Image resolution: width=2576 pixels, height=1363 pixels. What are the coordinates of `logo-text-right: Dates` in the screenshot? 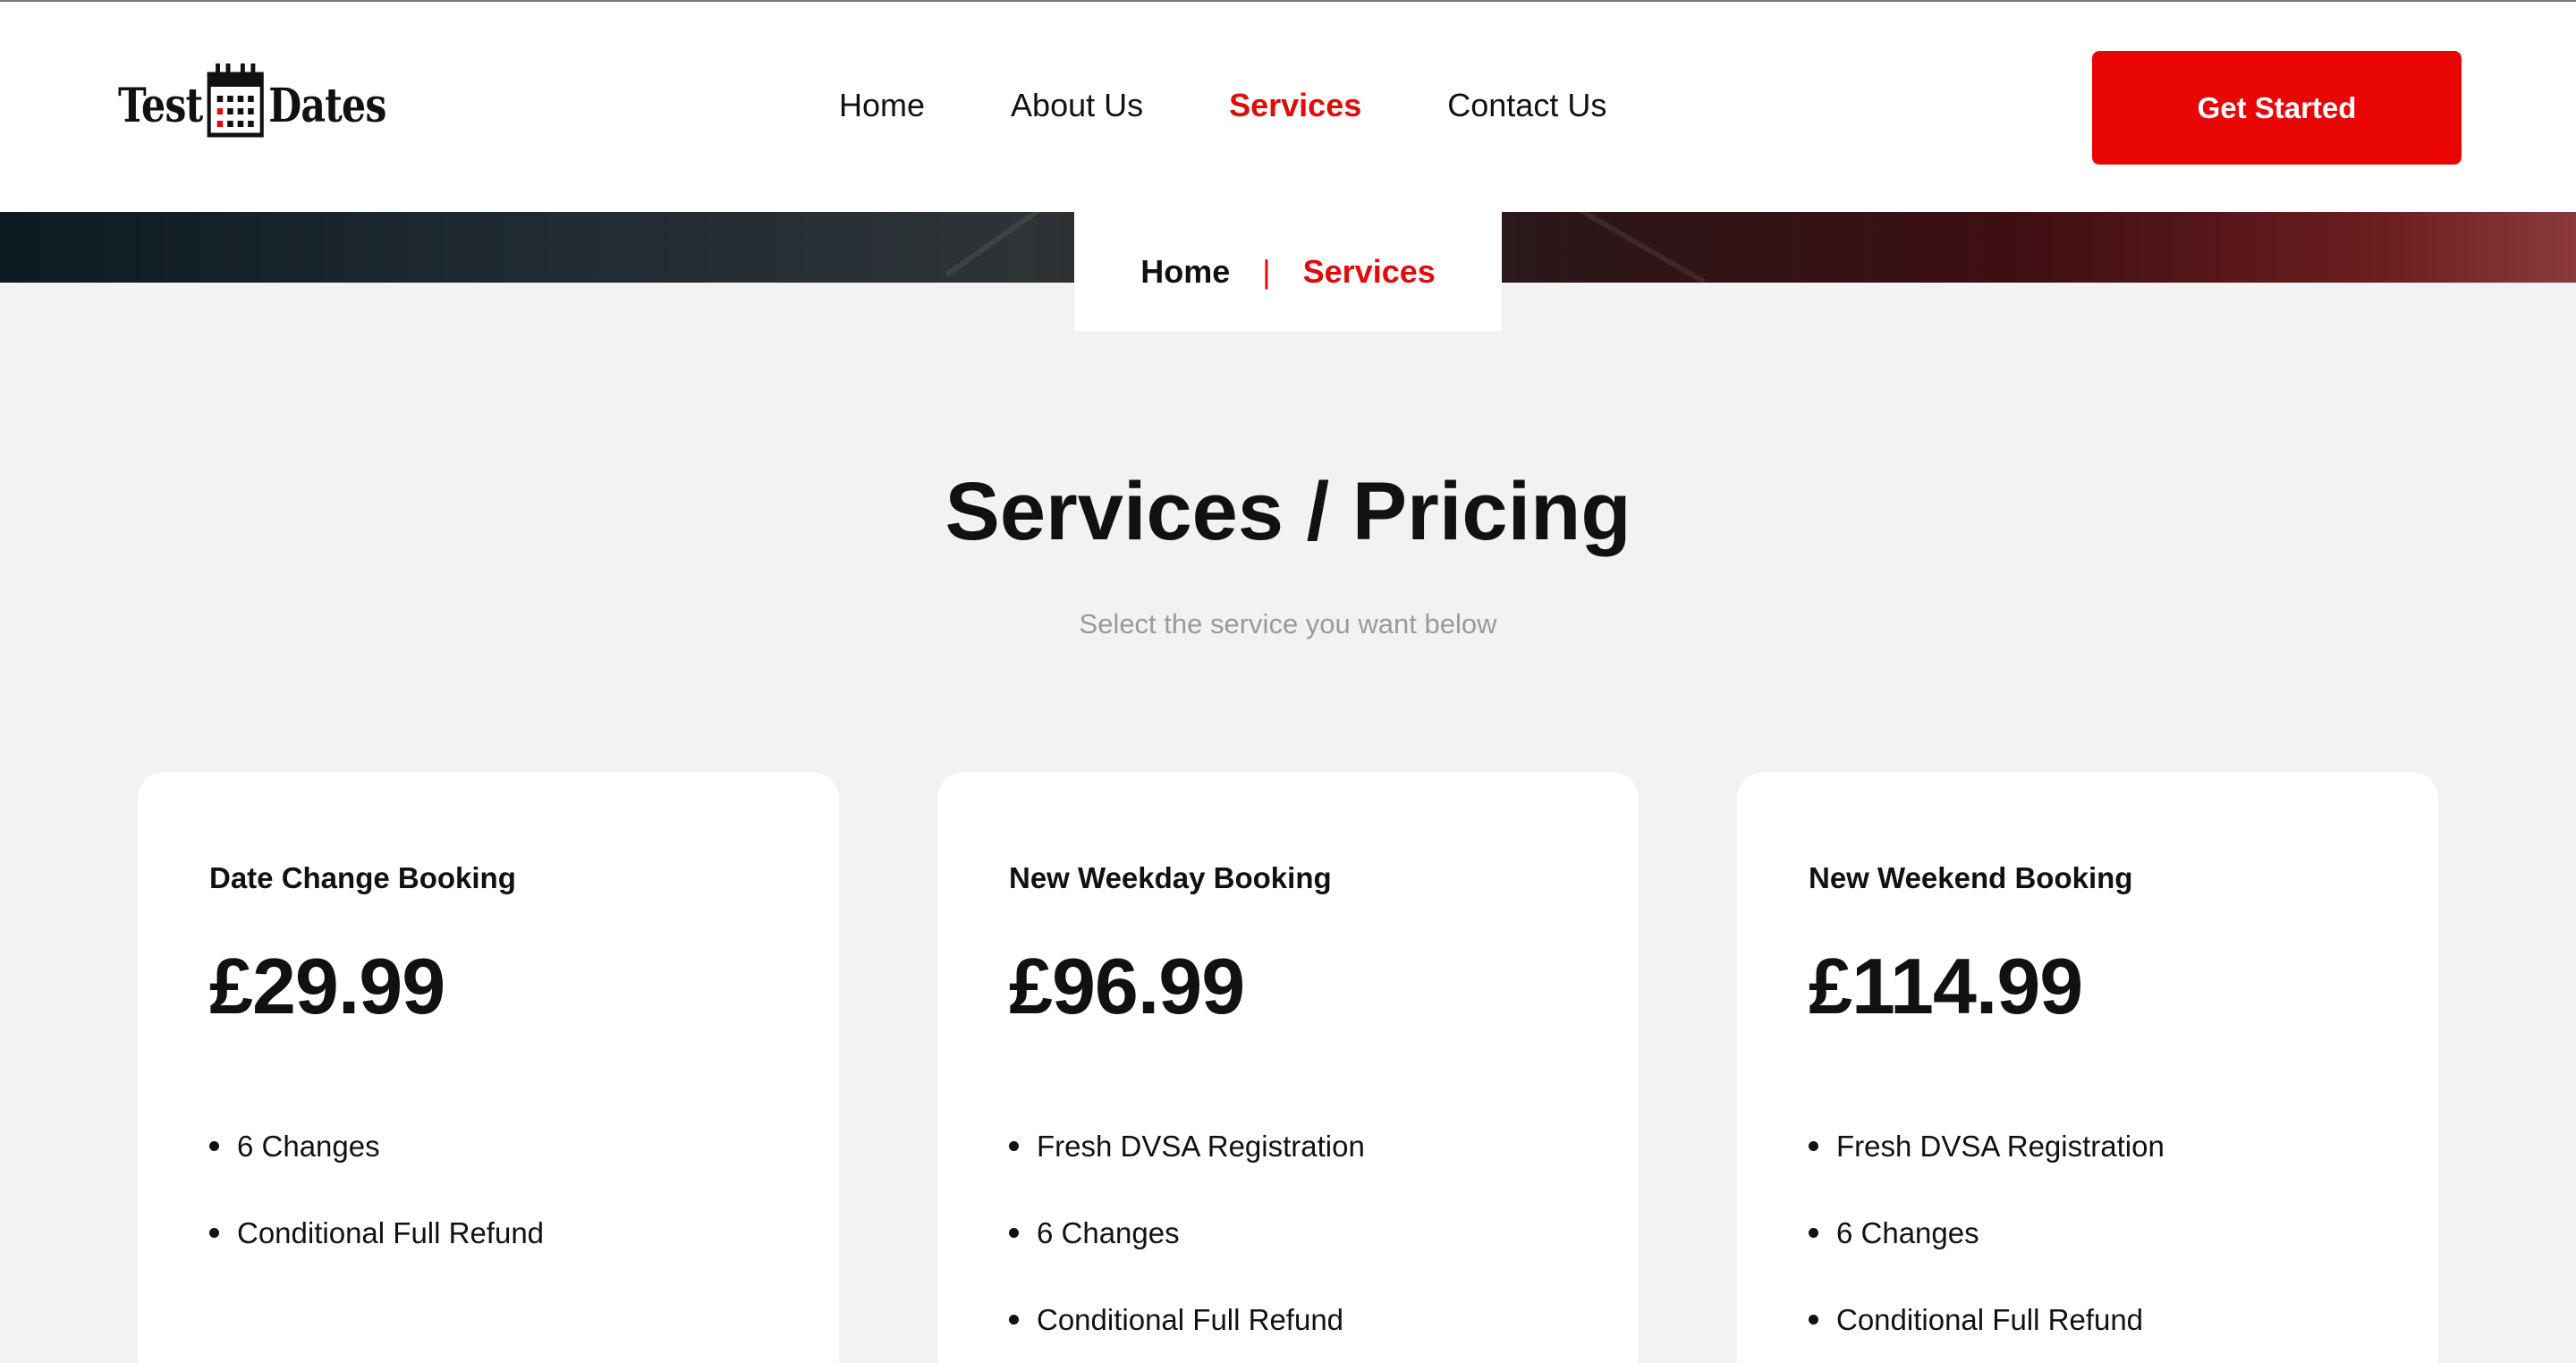 It's located at (327, 105).